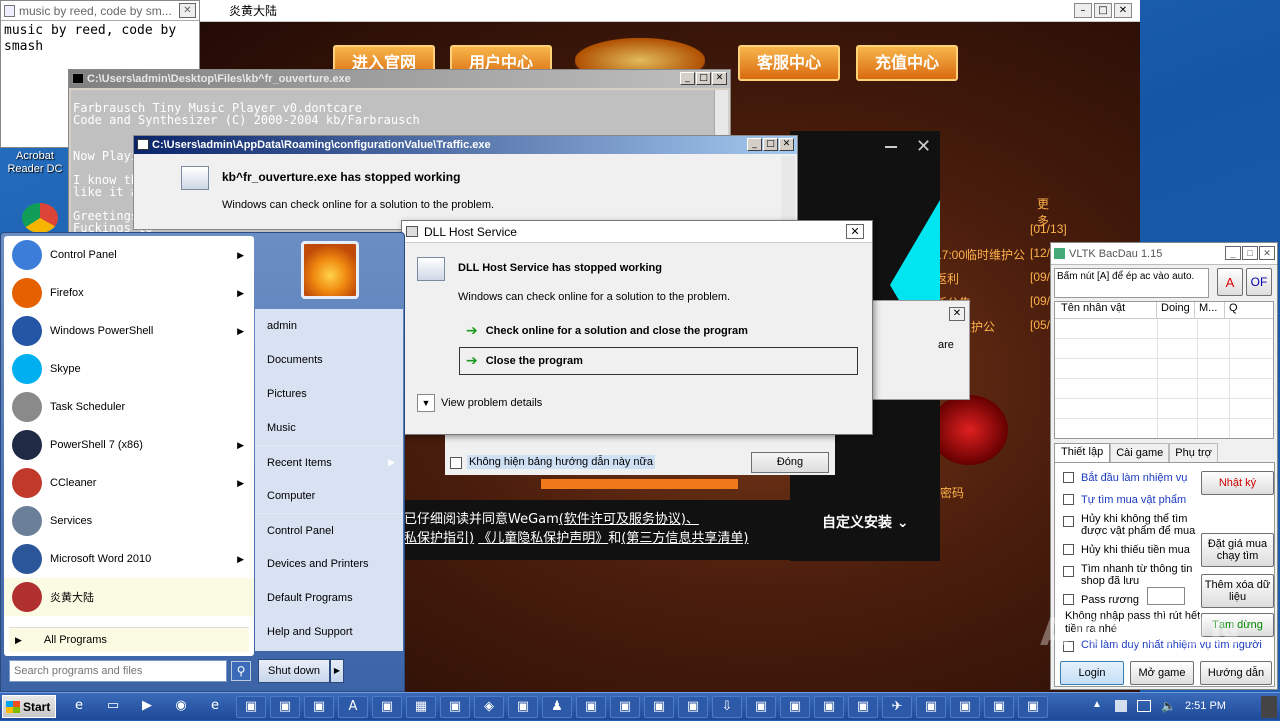 The width and height of the screenshot is (1280, 721). Describe the element at coordinates (129, 559) in the screenshot. I see `start-menu-item: Microsoft Word 2010 ▶` at that location.